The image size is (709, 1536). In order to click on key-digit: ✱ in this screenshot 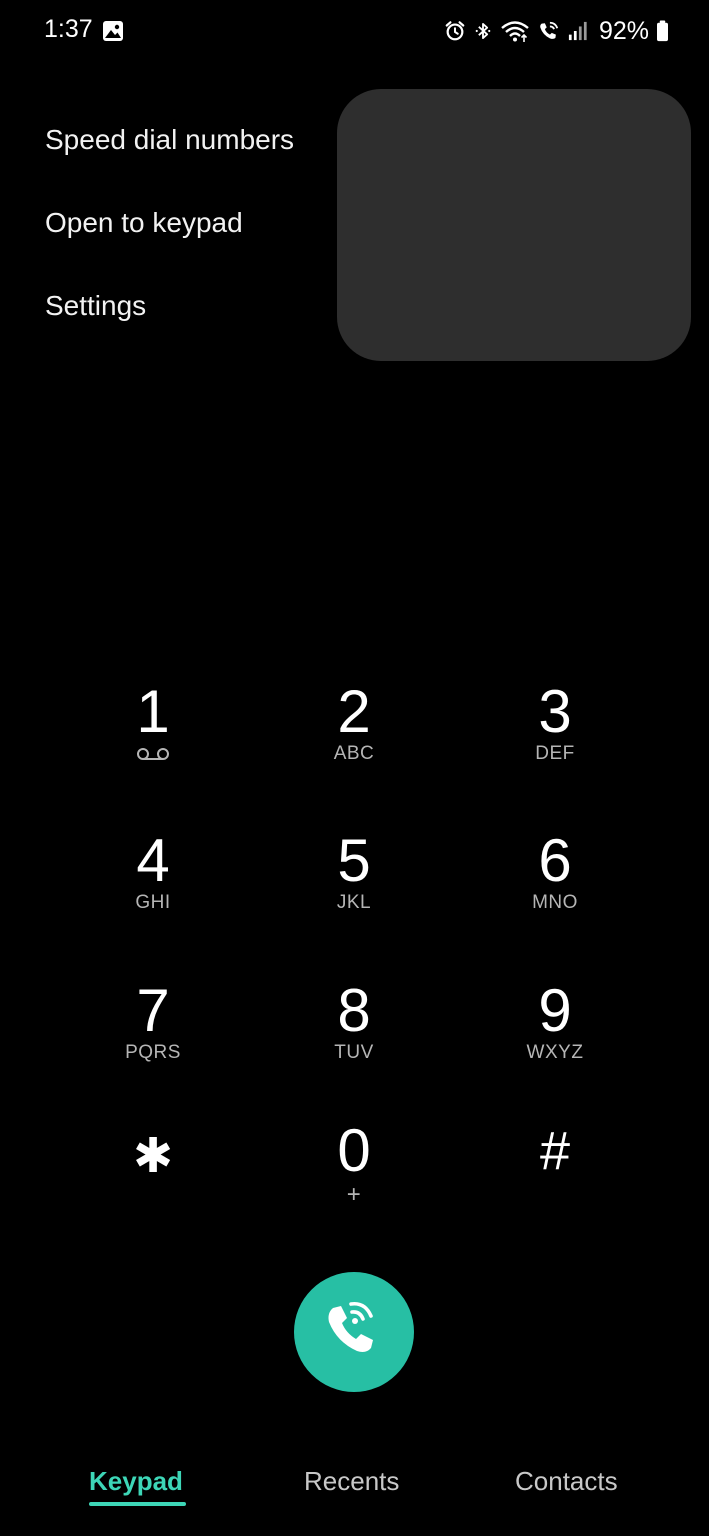, I will do `click(153, 1156)`.